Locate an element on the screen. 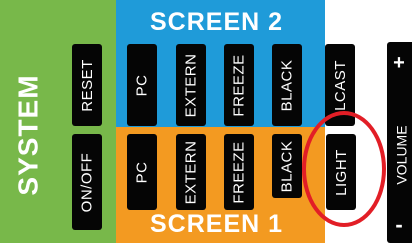 This screenshot has height=243, width=412. screen2-black-button: BLACK is located at coordinates (287, 85).